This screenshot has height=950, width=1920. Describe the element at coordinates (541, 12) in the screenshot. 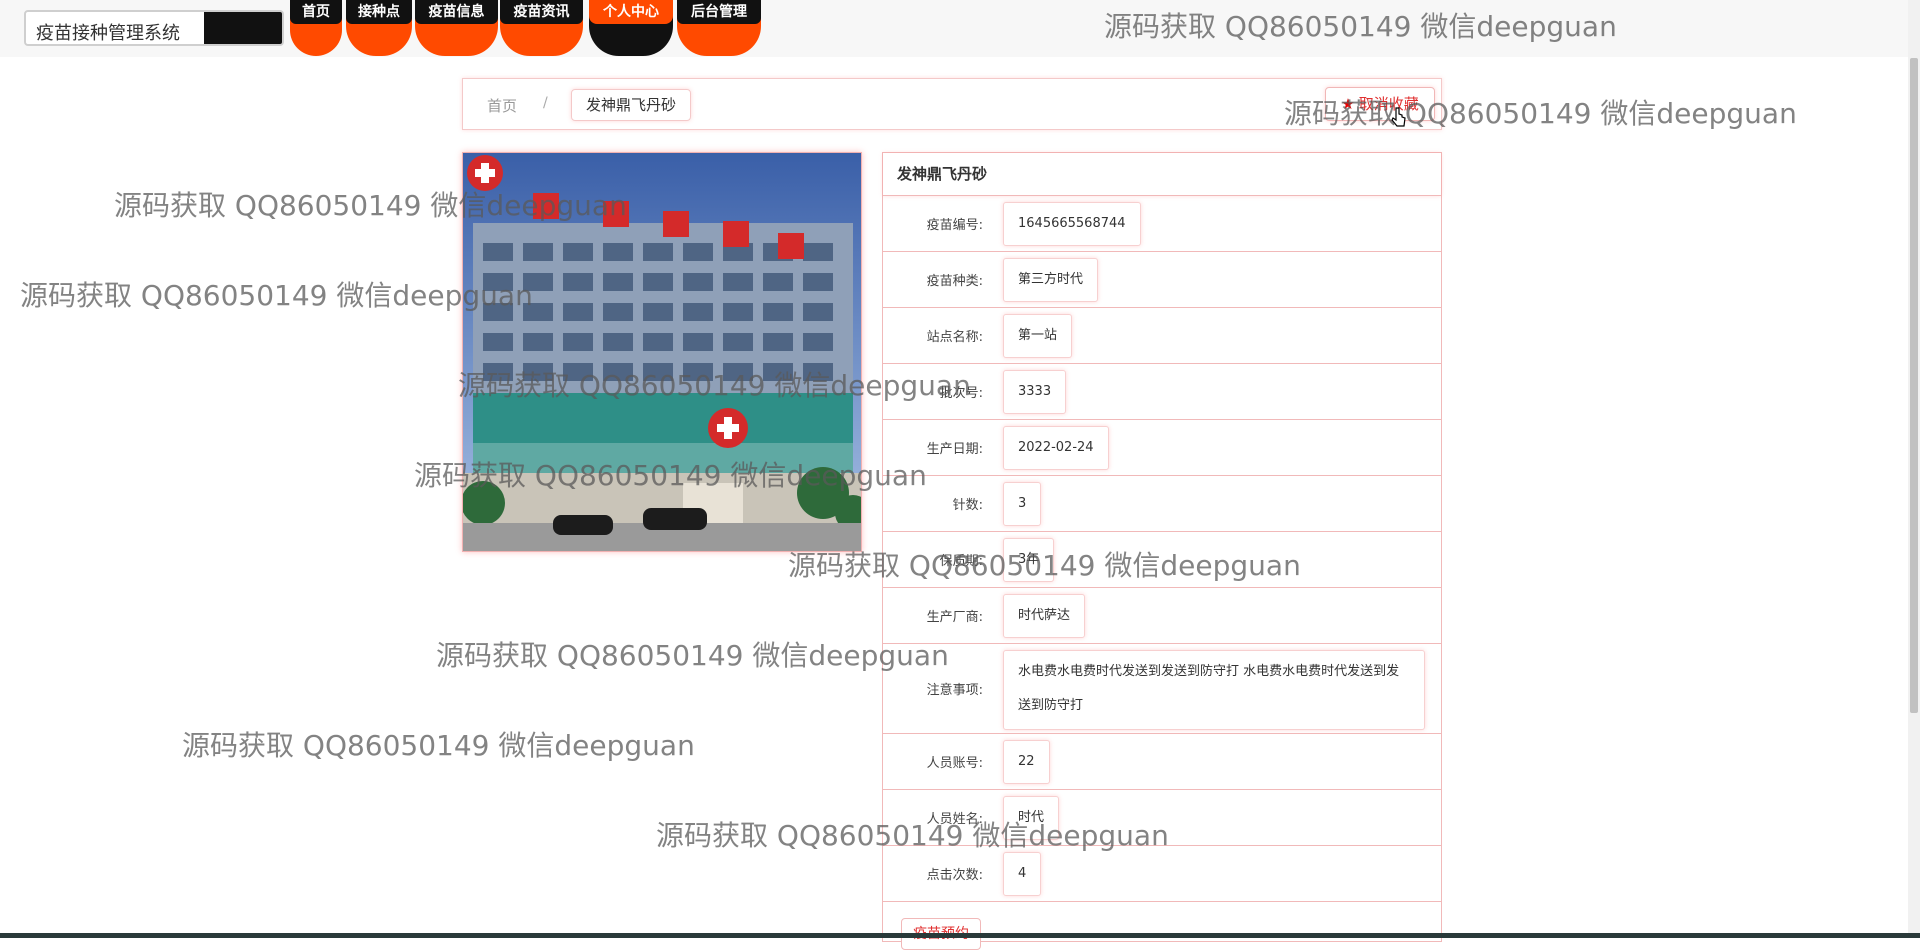

I see `nav-vaccine-news-label: 疫苗资讯` at that location.